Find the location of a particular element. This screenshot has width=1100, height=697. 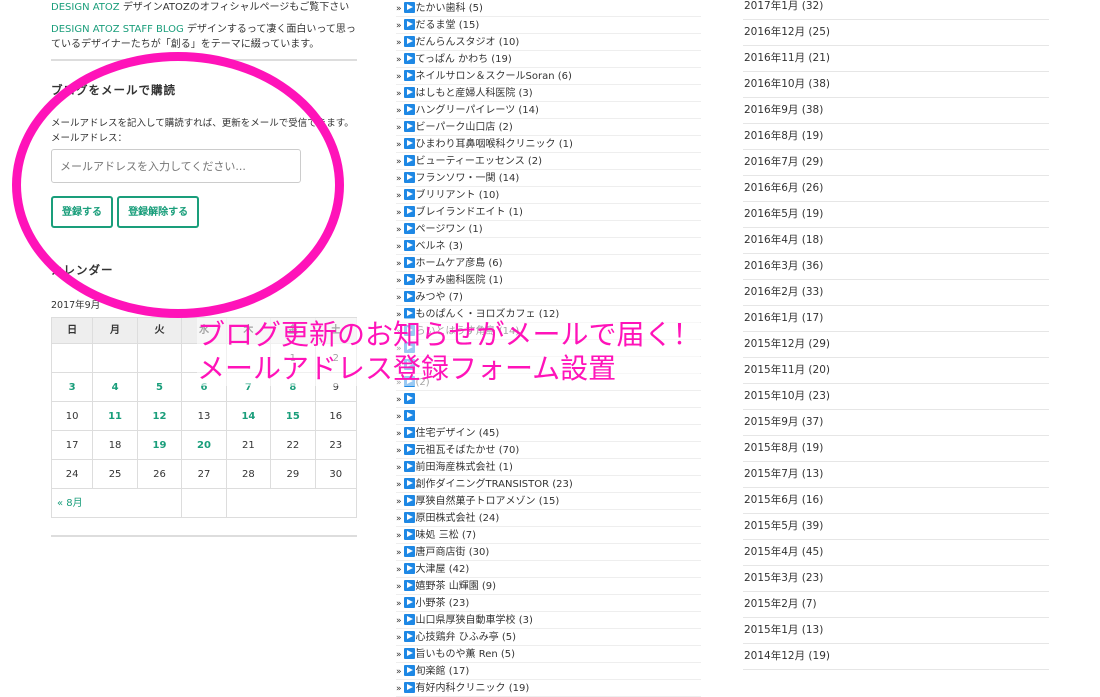

category-item: » みつや (7) is located at coordinates (548, 297).